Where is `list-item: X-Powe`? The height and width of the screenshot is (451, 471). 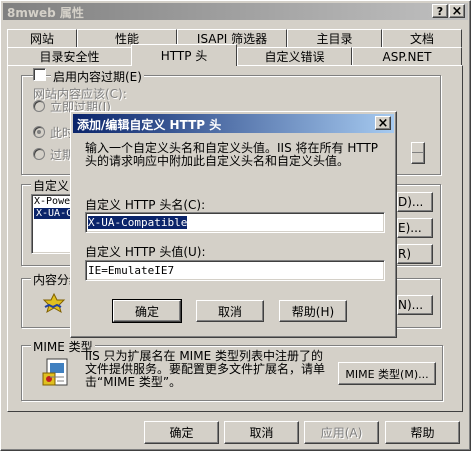 list-item: X-Powe is located at coordinates (52, 201).